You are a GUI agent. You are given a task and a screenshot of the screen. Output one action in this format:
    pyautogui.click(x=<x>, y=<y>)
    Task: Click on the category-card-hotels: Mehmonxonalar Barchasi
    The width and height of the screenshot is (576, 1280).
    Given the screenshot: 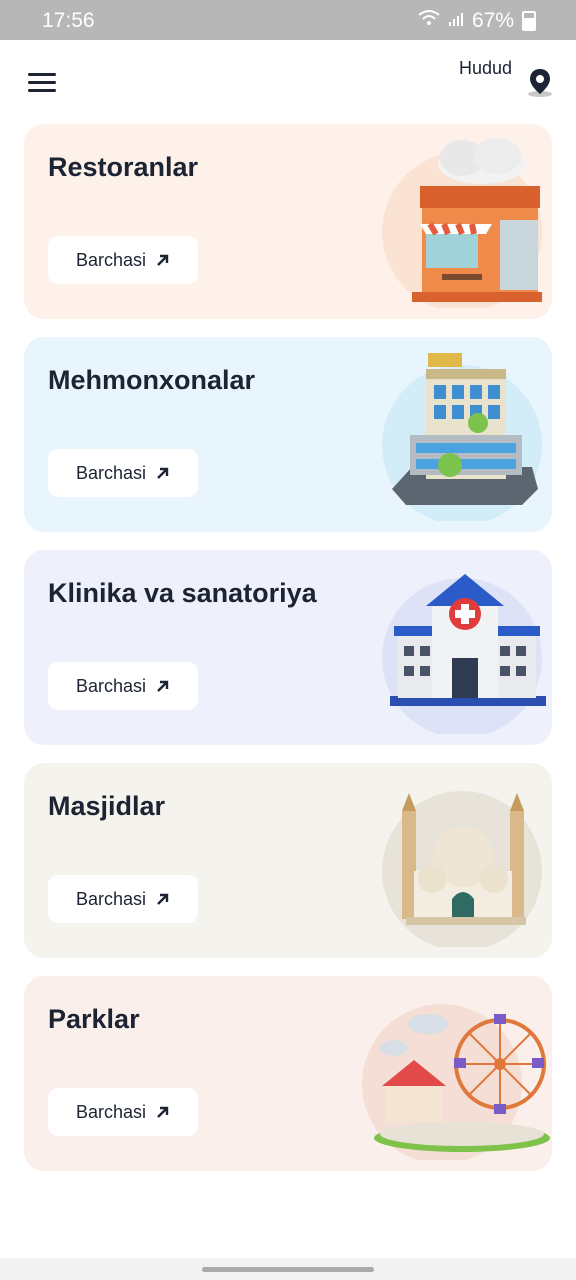 What is the action you would take?
    pyautogui.click(x=288, y=434)
    